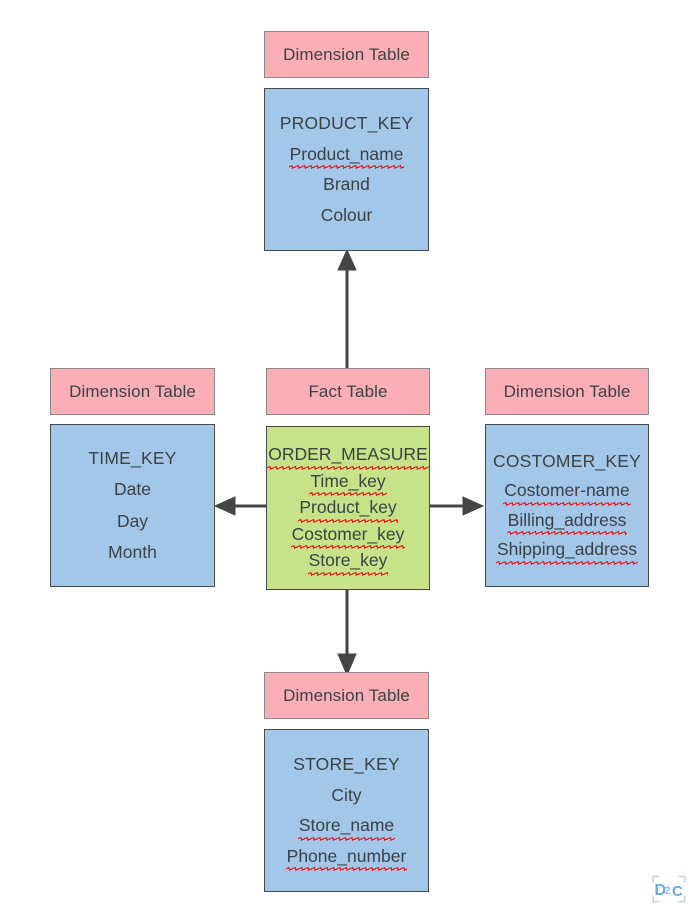 This screenshot has width=700, height=917. What do you see at coordinates (456, 506) in the screenshot?
I see `connector-fact-to-customer` at bounding box center [456, 506].